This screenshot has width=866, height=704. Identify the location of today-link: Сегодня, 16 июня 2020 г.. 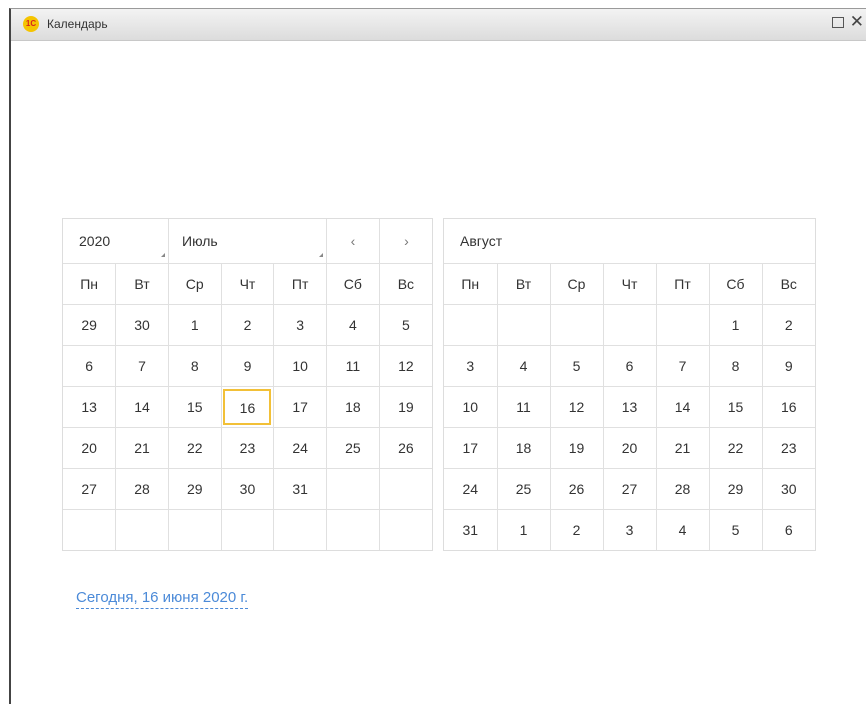
(162, 598).